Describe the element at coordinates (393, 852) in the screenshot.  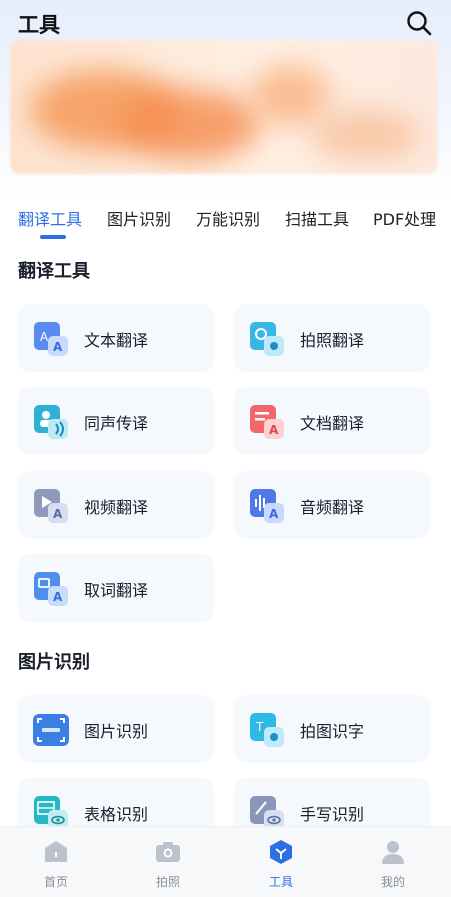
I see `profile-icon` at that location.